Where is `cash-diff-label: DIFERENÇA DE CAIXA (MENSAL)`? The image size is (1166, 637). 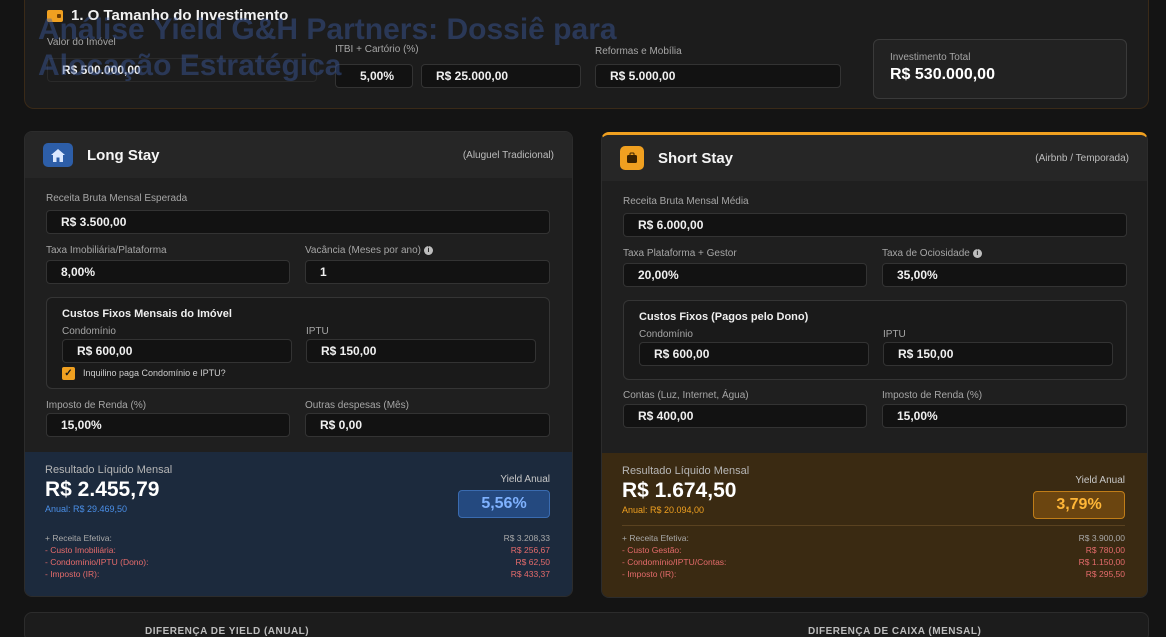
cash-diff-label: DIFERENÇA DE CAIXA (MENSAL) is located at coordinates (895, 631).